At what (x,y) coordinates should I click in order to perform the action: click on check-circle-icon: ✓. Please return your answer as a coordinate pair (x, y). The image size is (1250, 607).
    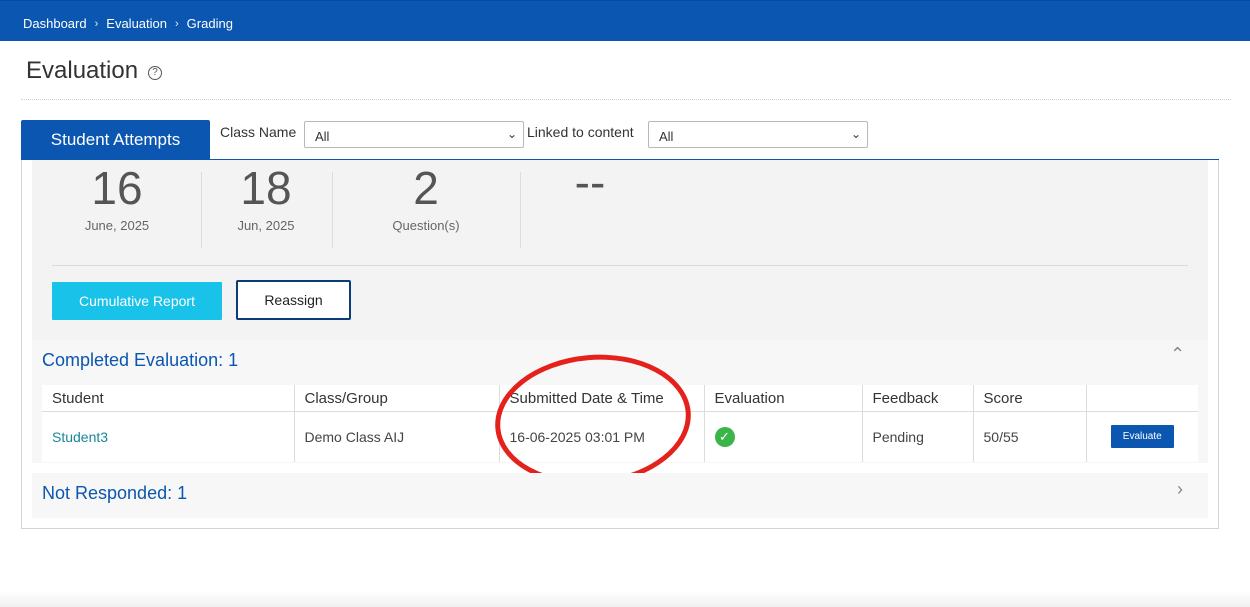
    Looking at the image, I should click on (724, 436).